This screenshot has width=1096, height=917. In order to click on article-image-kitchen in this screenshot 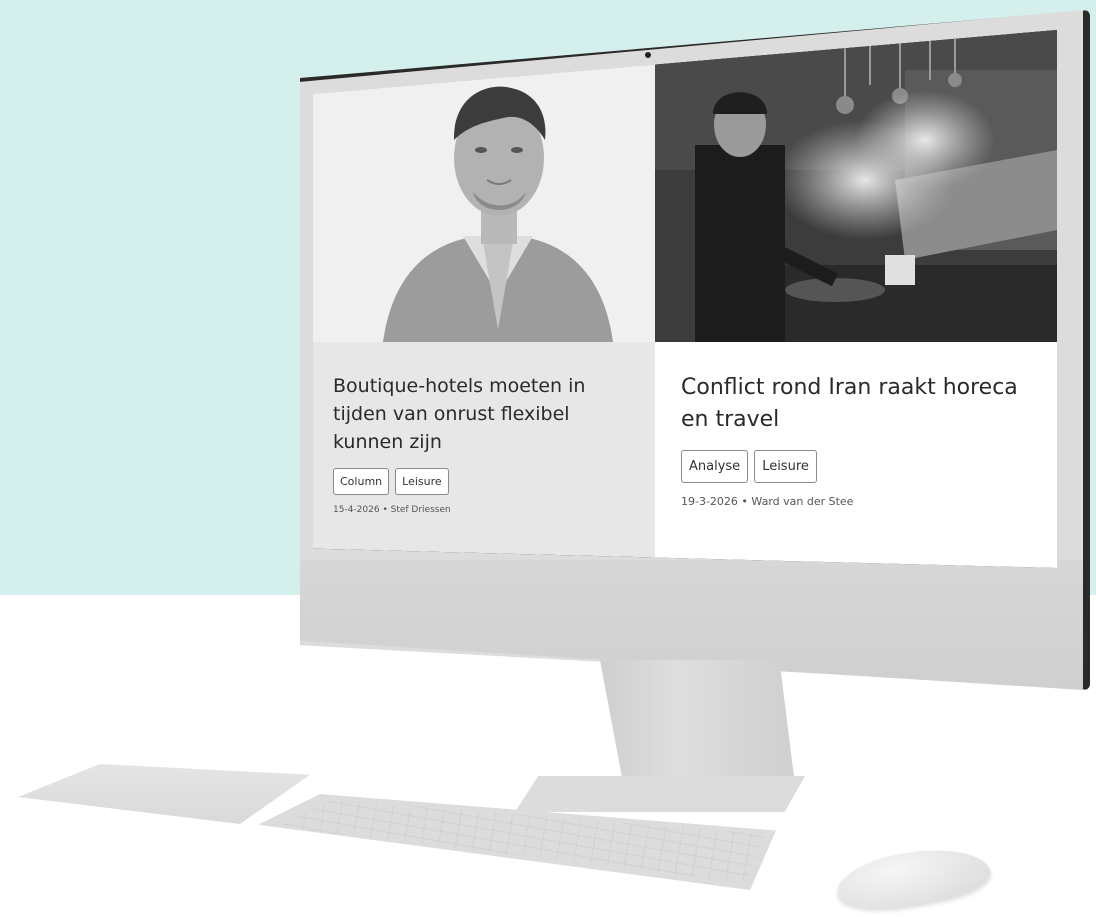, I will do `click(856, 186)`.